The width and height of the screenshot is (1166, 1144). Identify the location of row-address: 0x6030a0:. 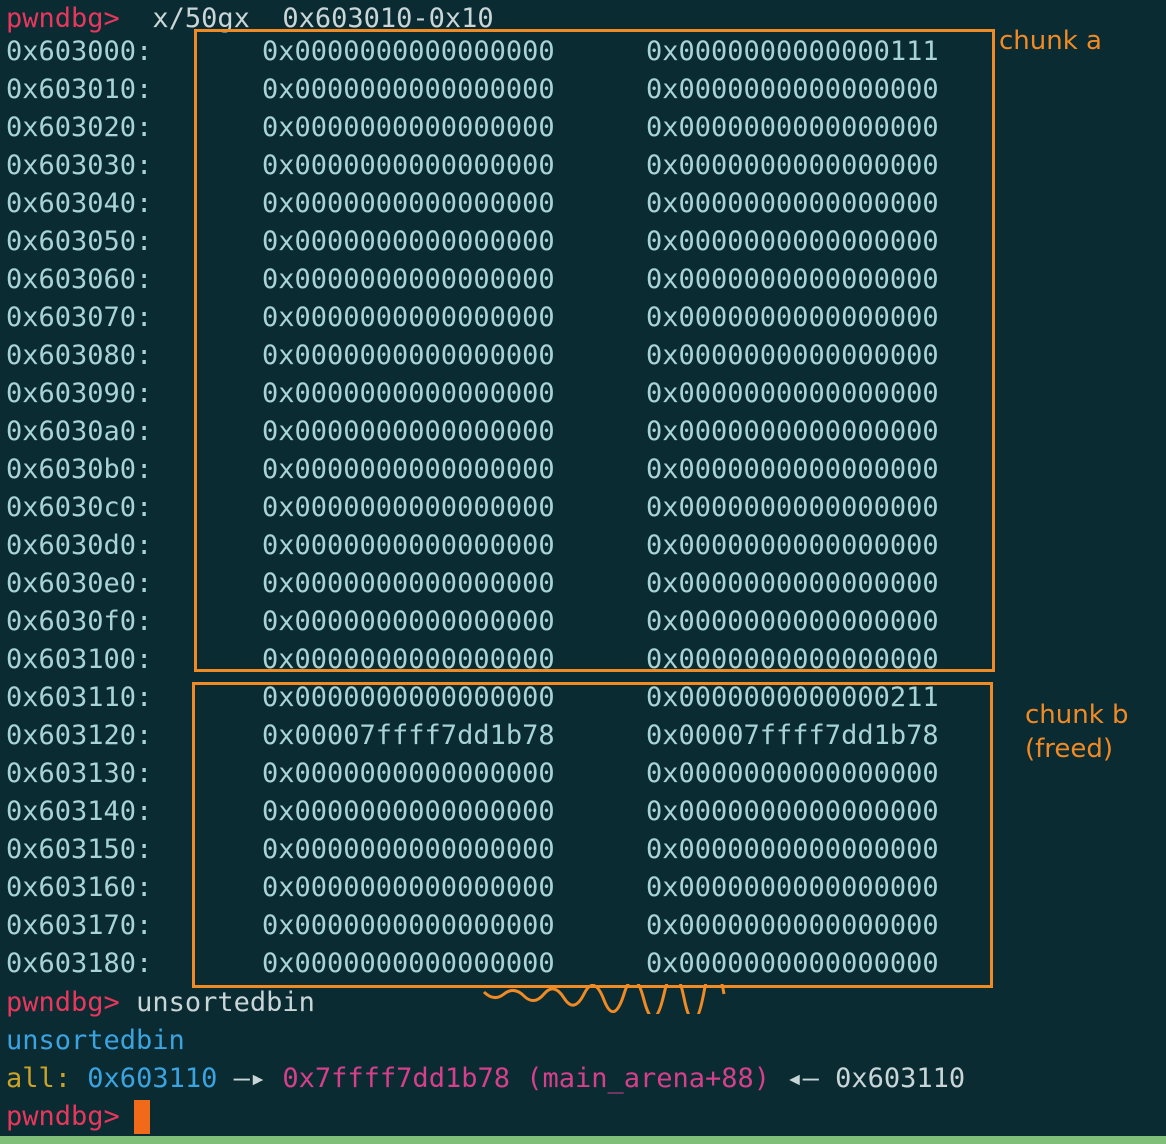
(79, 431).